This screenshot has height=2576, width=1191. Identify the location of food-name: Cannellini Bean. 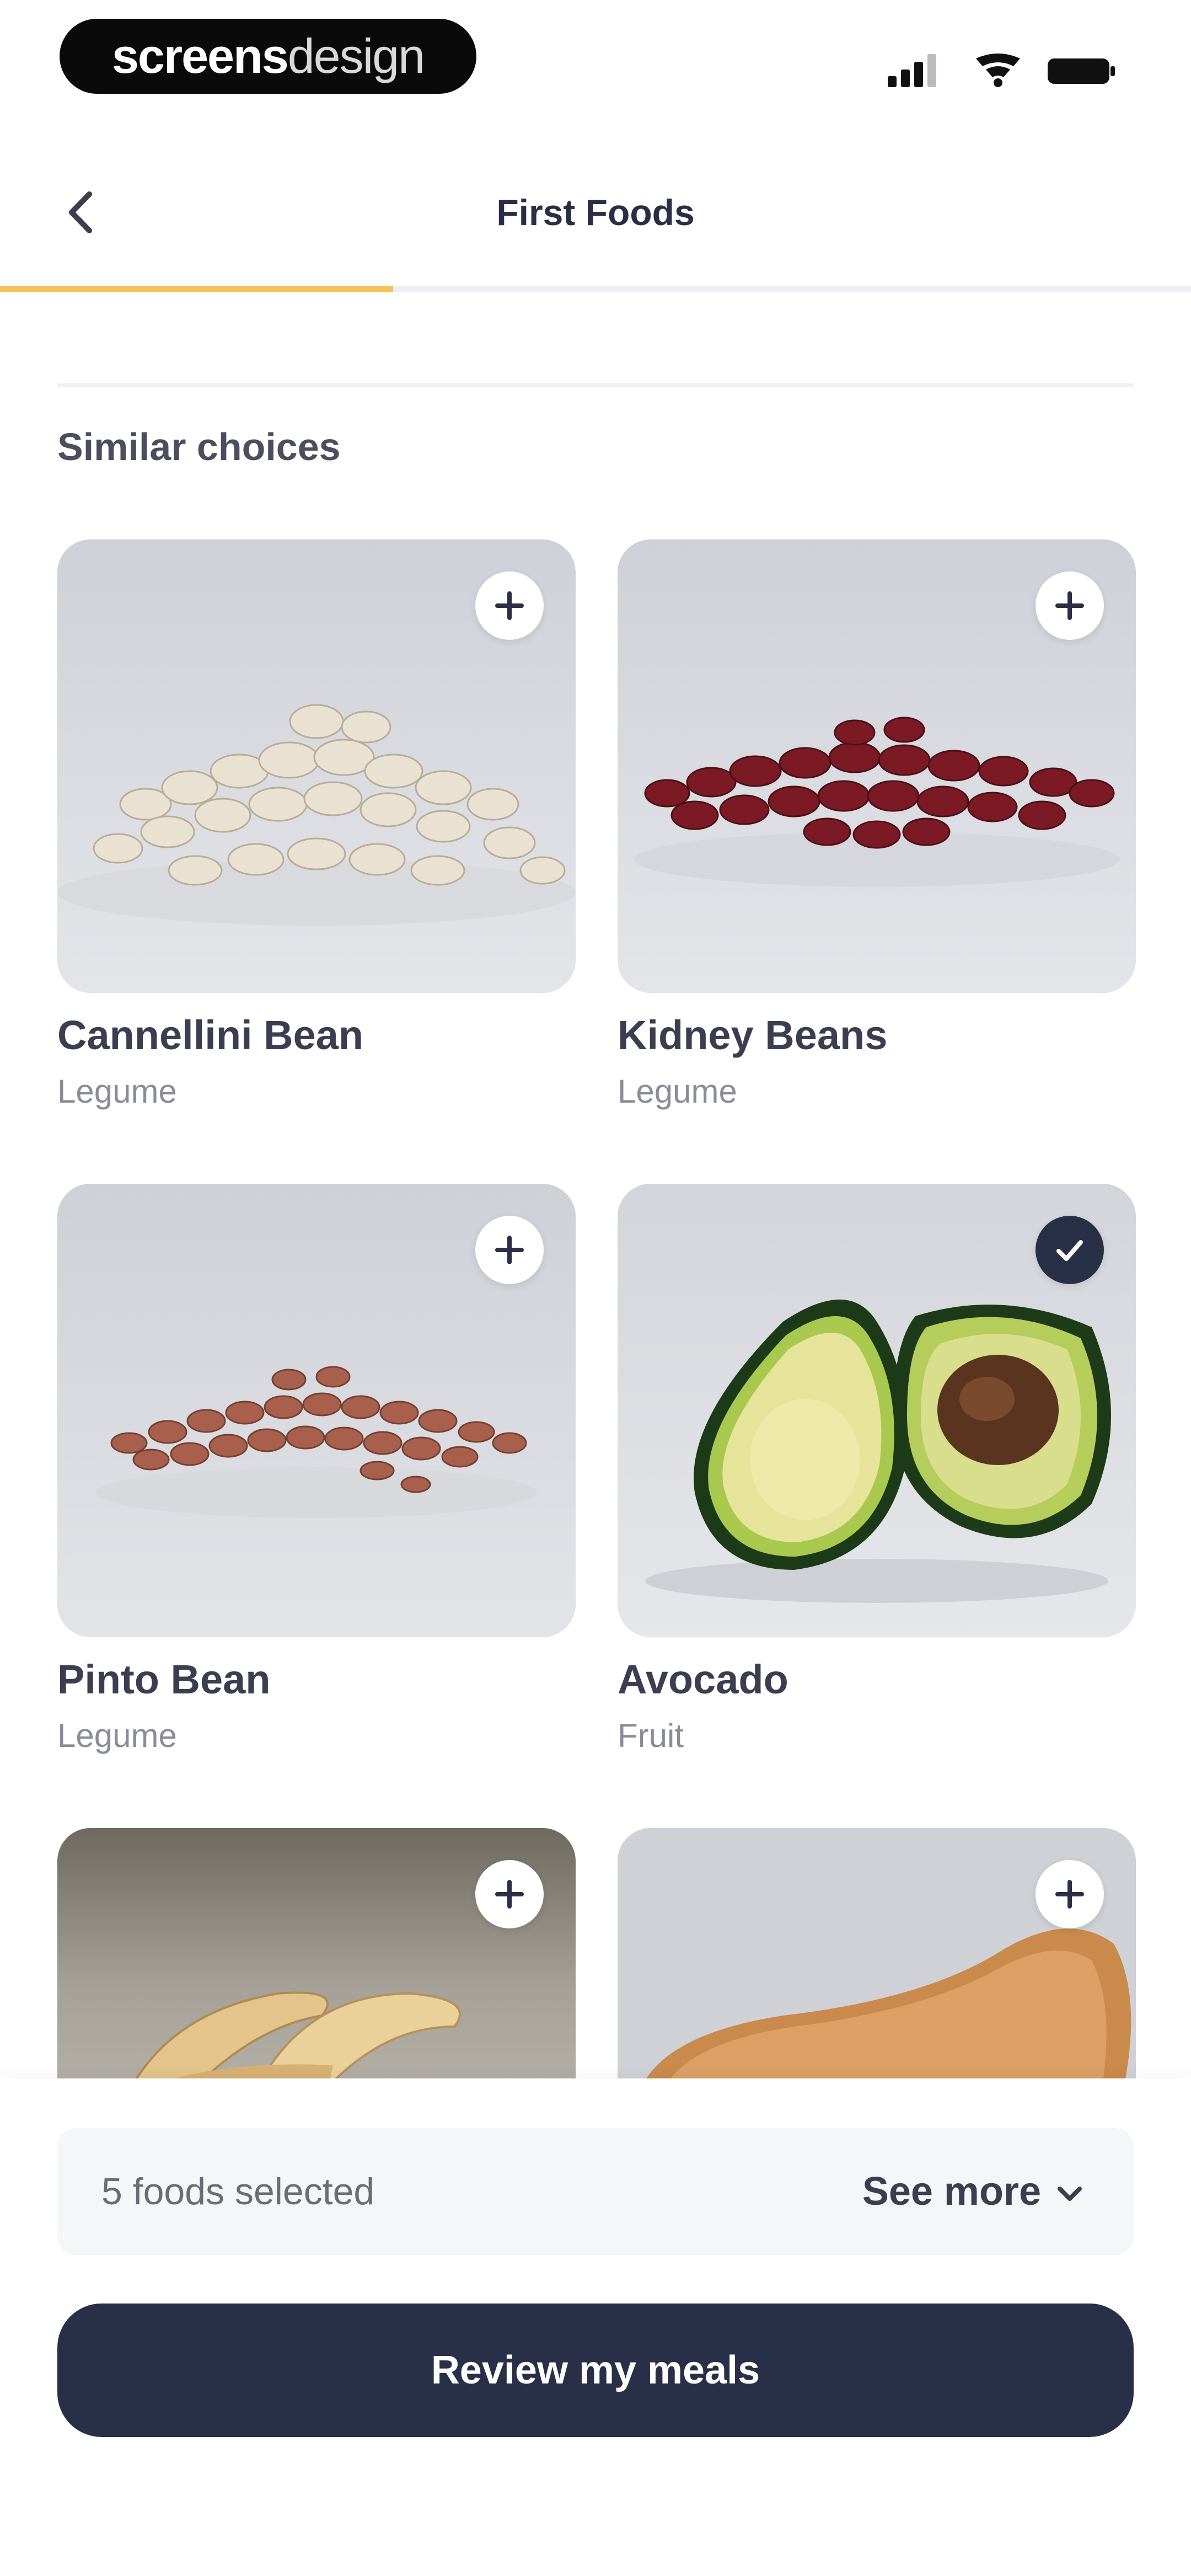
(211, 1035).